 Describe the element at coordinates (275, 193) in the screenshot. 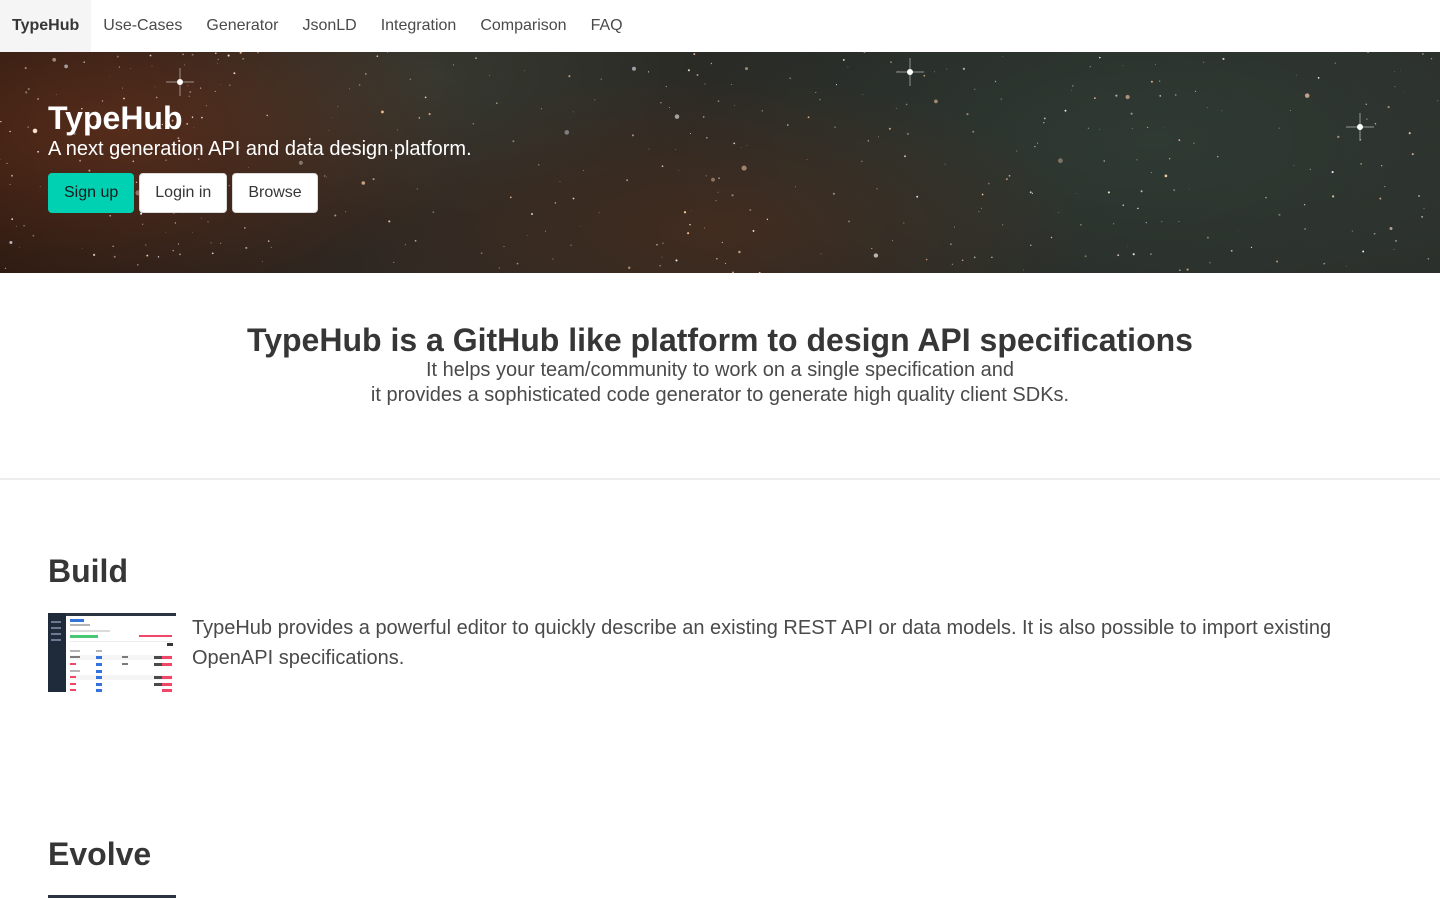

I see `browse-button: Browse` at that location.